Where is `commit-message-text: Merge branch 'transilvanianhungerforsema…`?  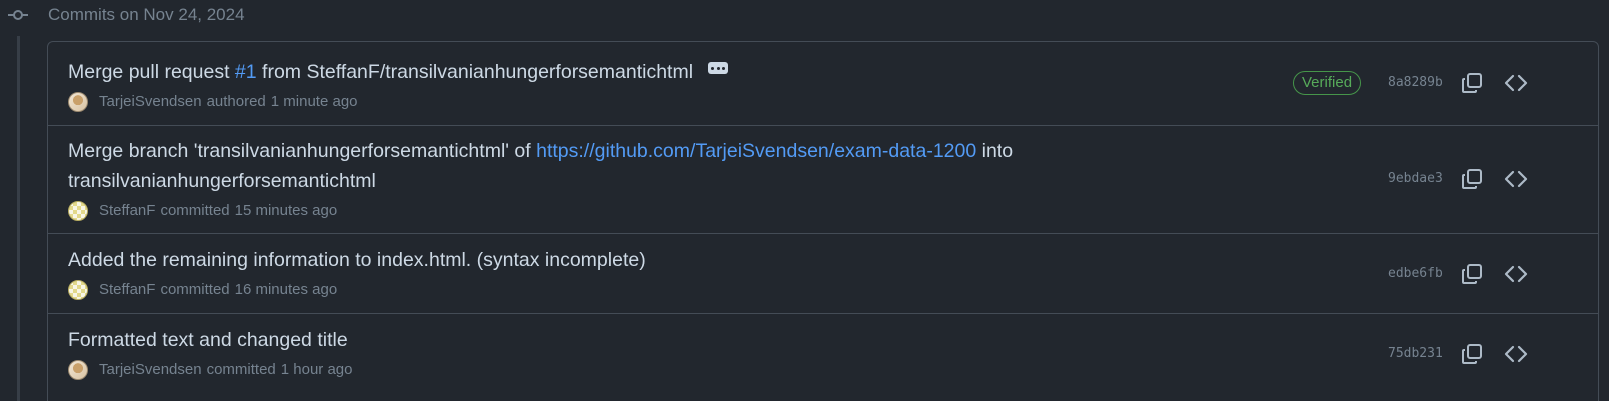 commit-message-text: Merge branch 'transilvanianhungerforsema… is located at coordinates (302, 151).